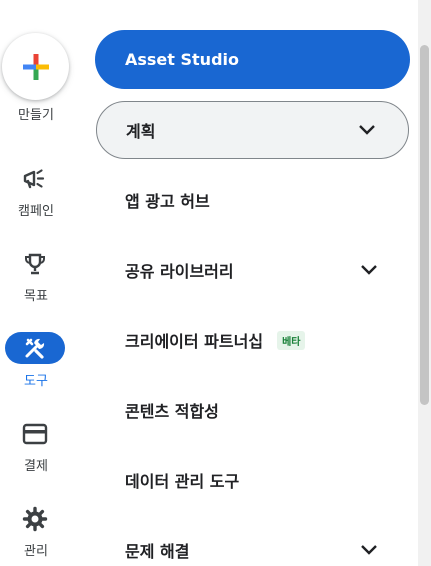 The image size is (431, 566). I want to click on menu-item-label: 콘텐츠 적합성, so click(172, 411).